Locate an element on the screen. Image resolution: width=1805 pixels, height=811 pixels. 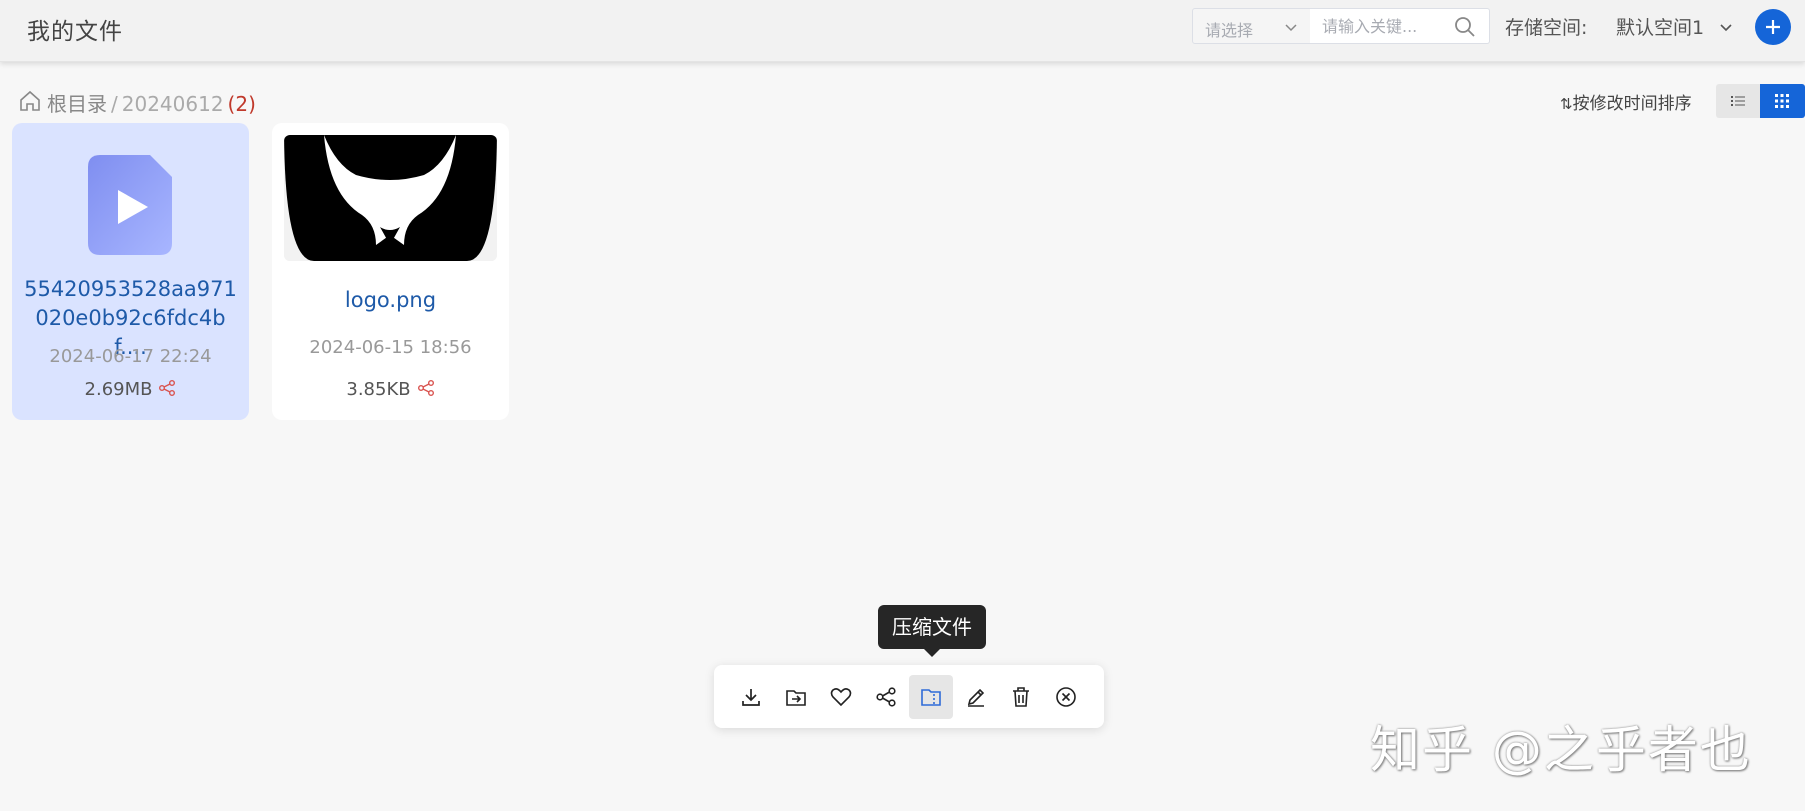
file-date: 2024-06-15 18:56 is located at coordinates (390, 347).